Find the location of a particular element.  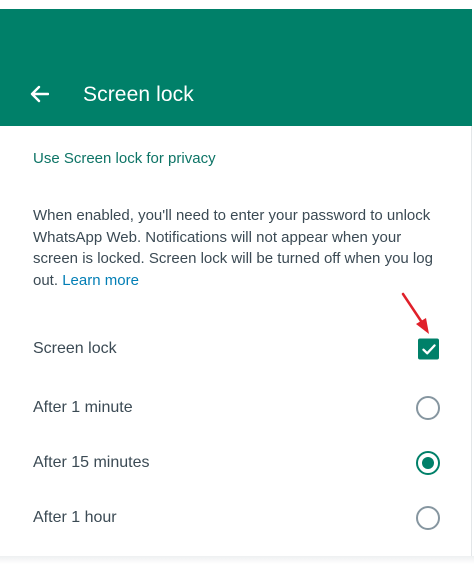

timeout-option-label: After 15 minutes is located at coordinates (91, 462).